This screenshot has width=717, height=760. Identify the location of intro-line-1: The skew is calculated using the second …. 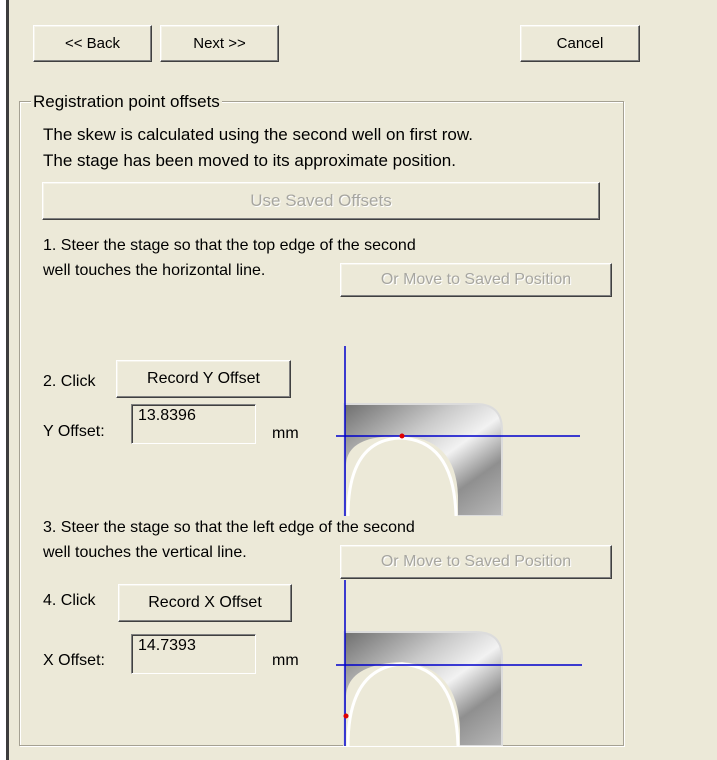
(258, 134).